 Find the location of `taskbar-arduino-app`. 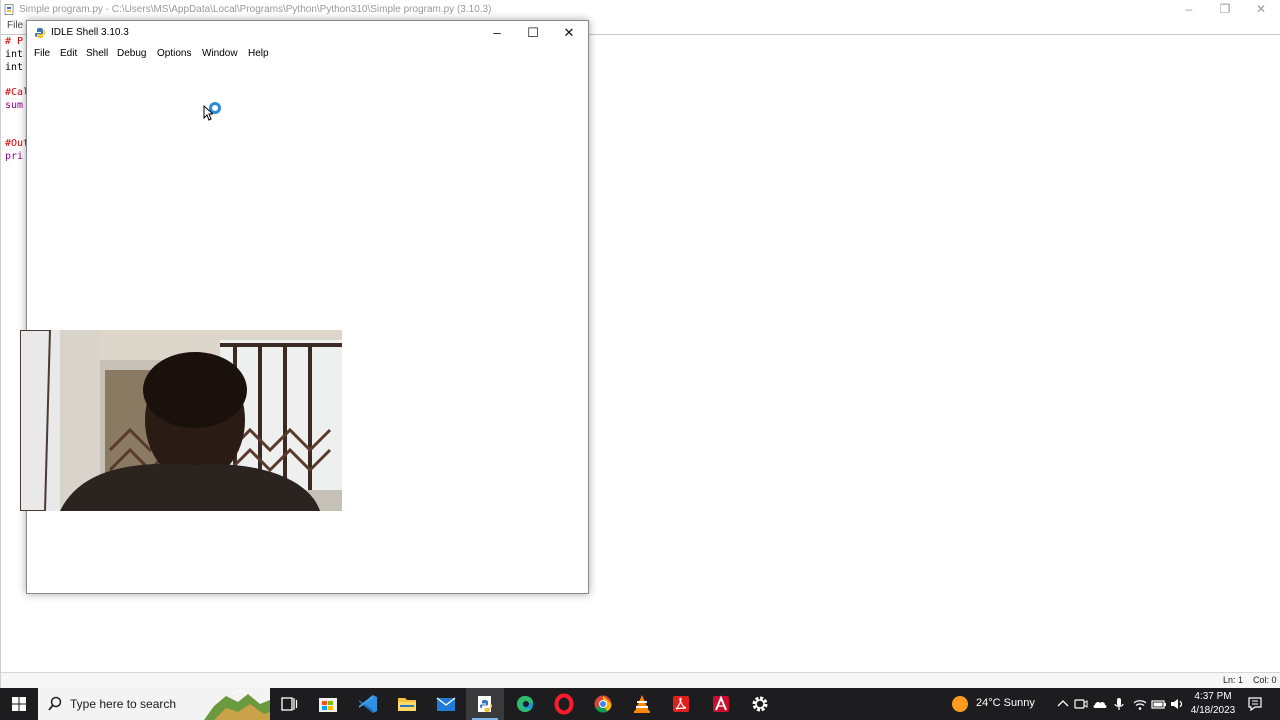

taskbar-arduino-app is located at coordinates (721, 704).